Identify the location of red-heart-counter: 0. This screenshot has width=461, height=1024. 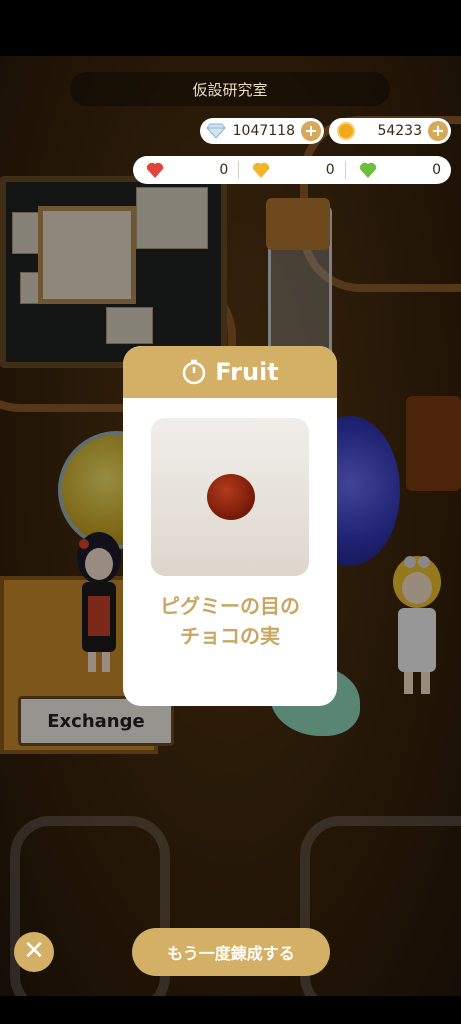
(185, 170).